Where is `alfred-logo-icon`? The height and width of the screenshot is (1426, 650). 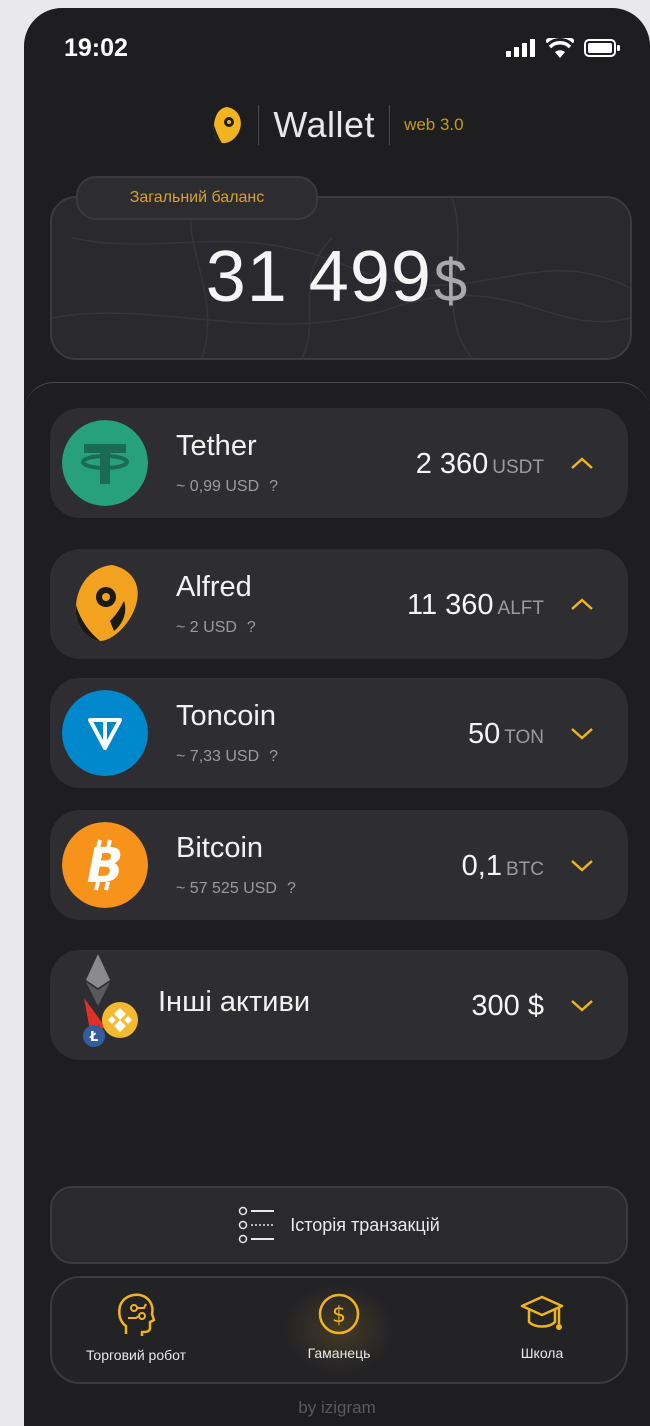 alfred-logo-icon is located at coordinates (228, 125).